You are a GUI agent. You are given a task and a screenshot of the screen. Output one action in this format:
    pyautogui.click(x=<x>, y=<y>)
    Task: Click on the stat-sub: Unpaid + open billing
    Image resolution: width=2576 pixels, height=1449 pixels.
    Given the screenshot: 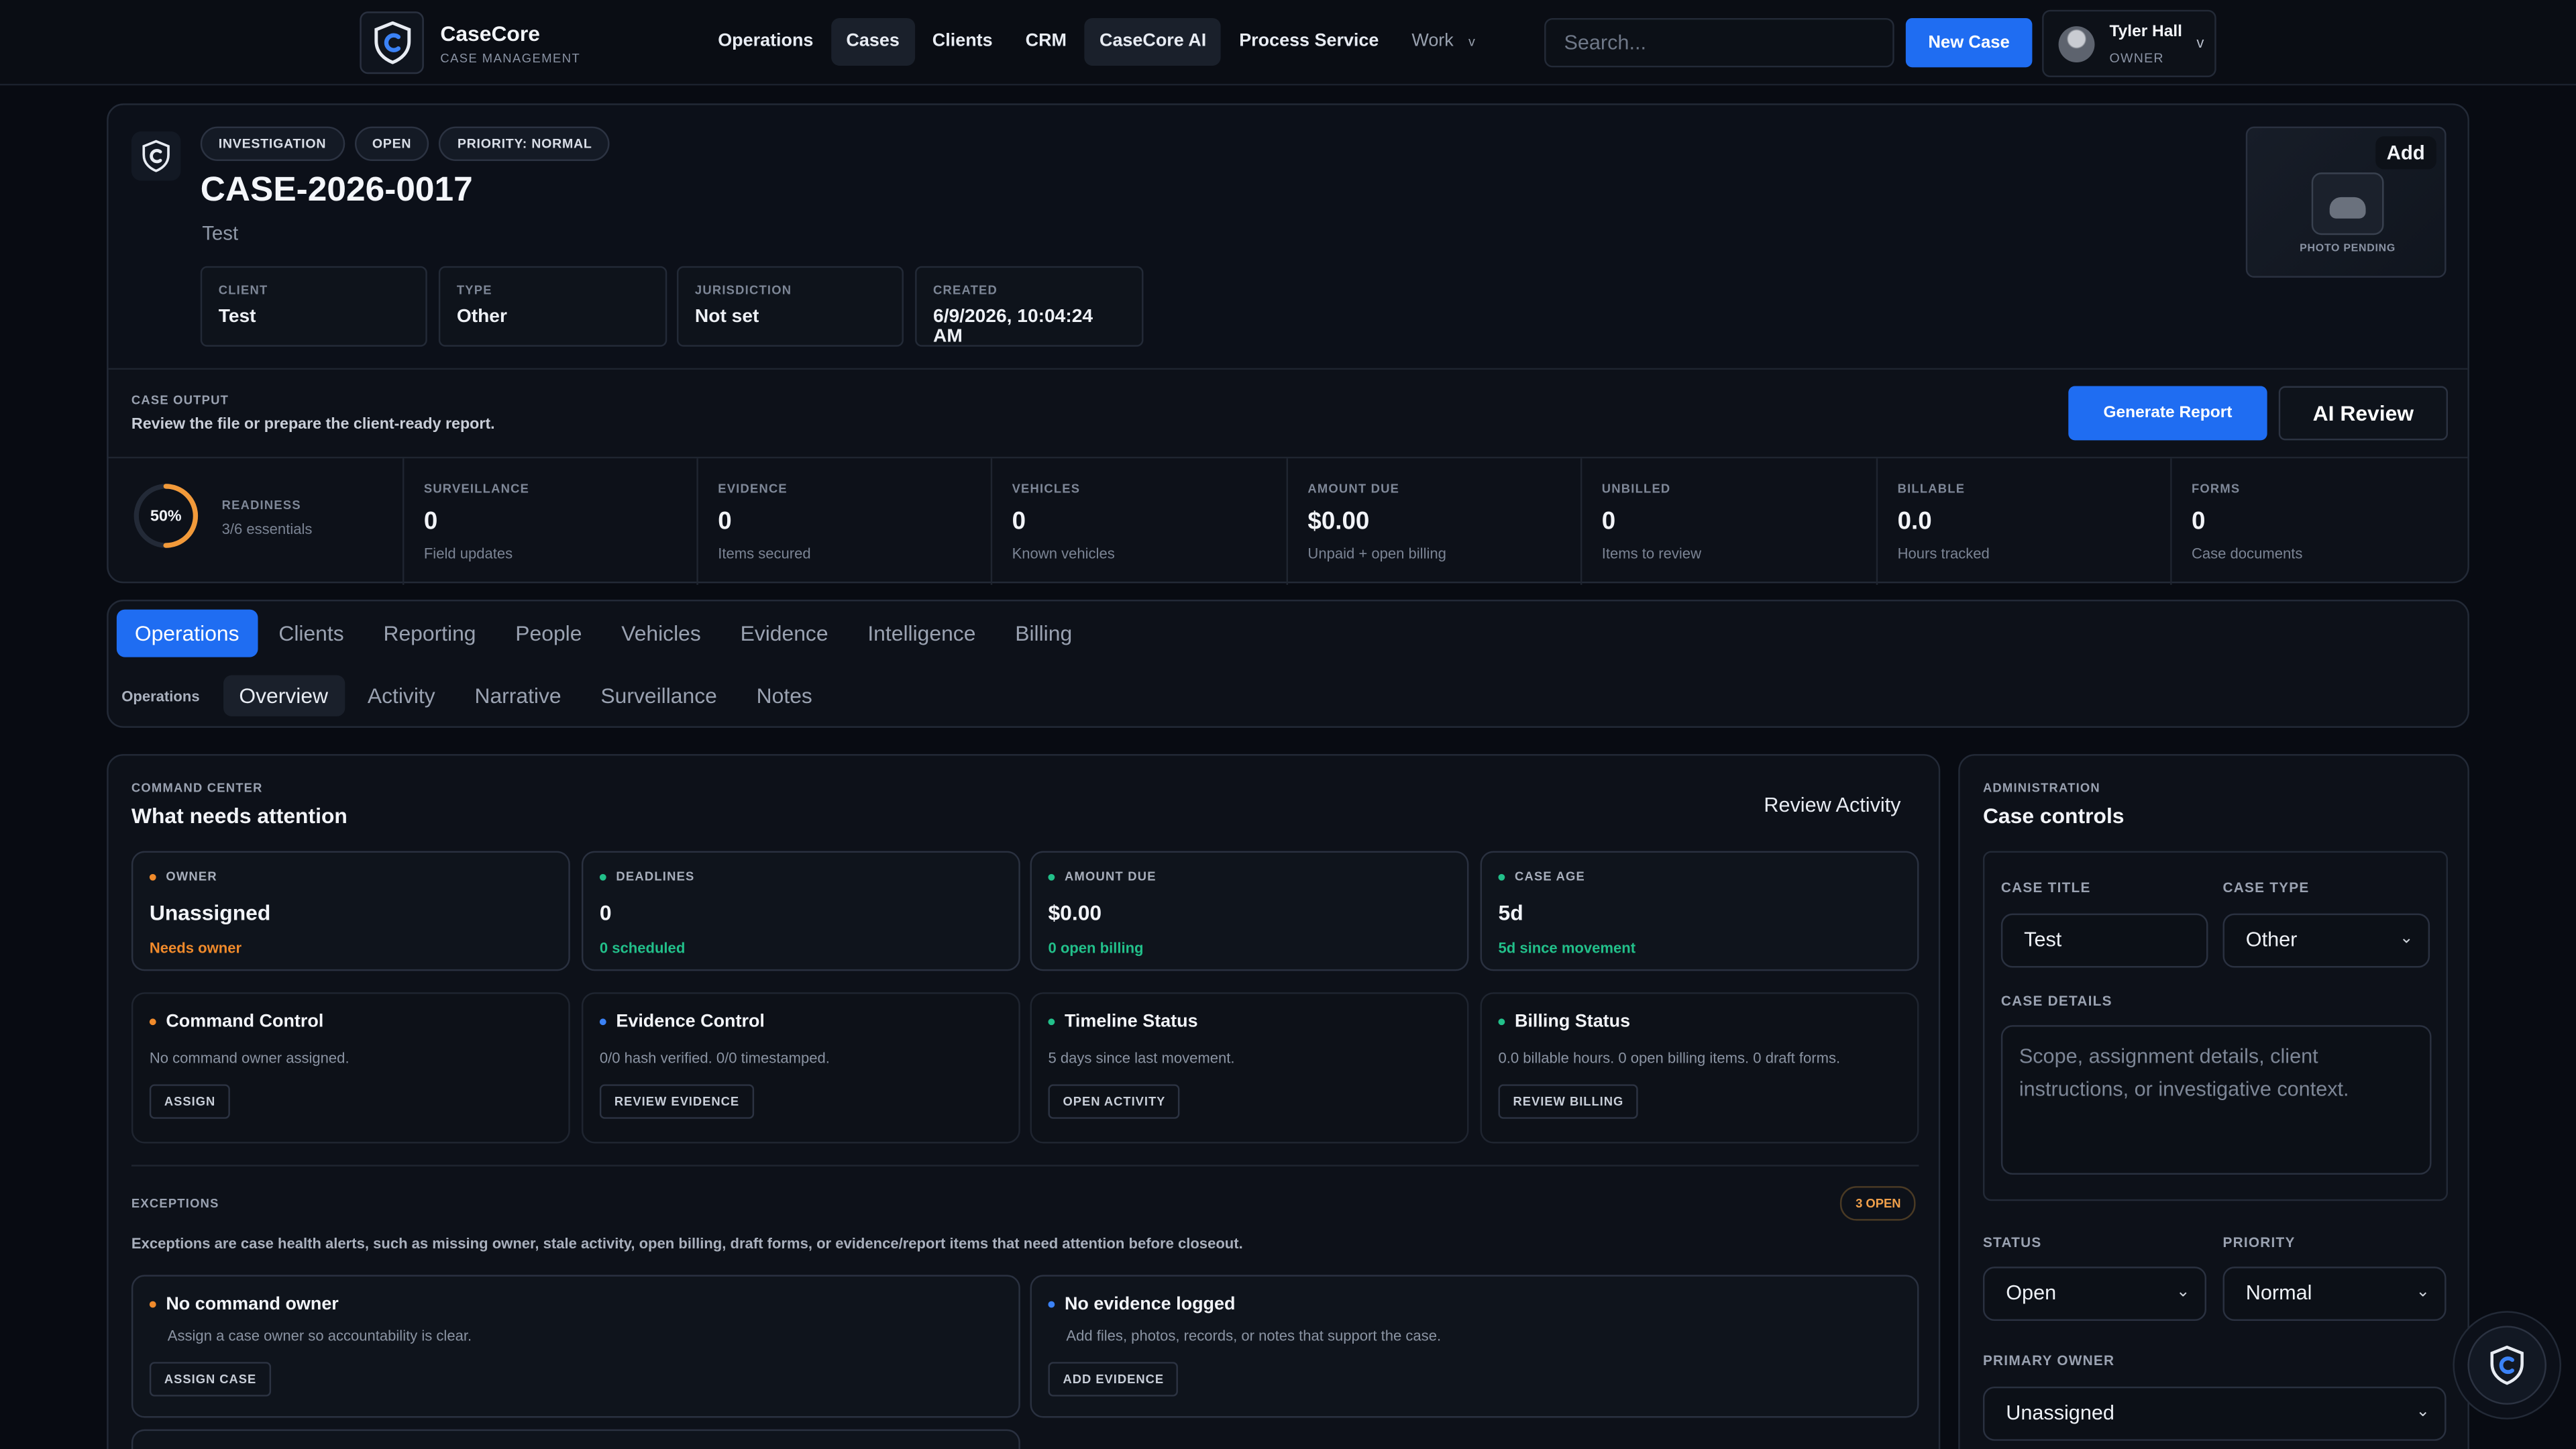 What is the action you would take?
    pyautogui.click(x=1376, y=553)
    